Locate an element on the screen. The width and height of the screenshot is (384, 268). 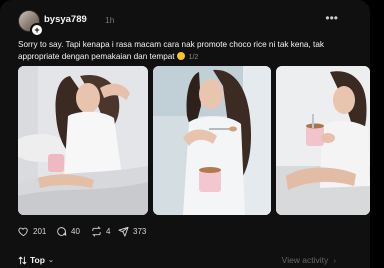
heart-icon is located at coordinates (23, 231).